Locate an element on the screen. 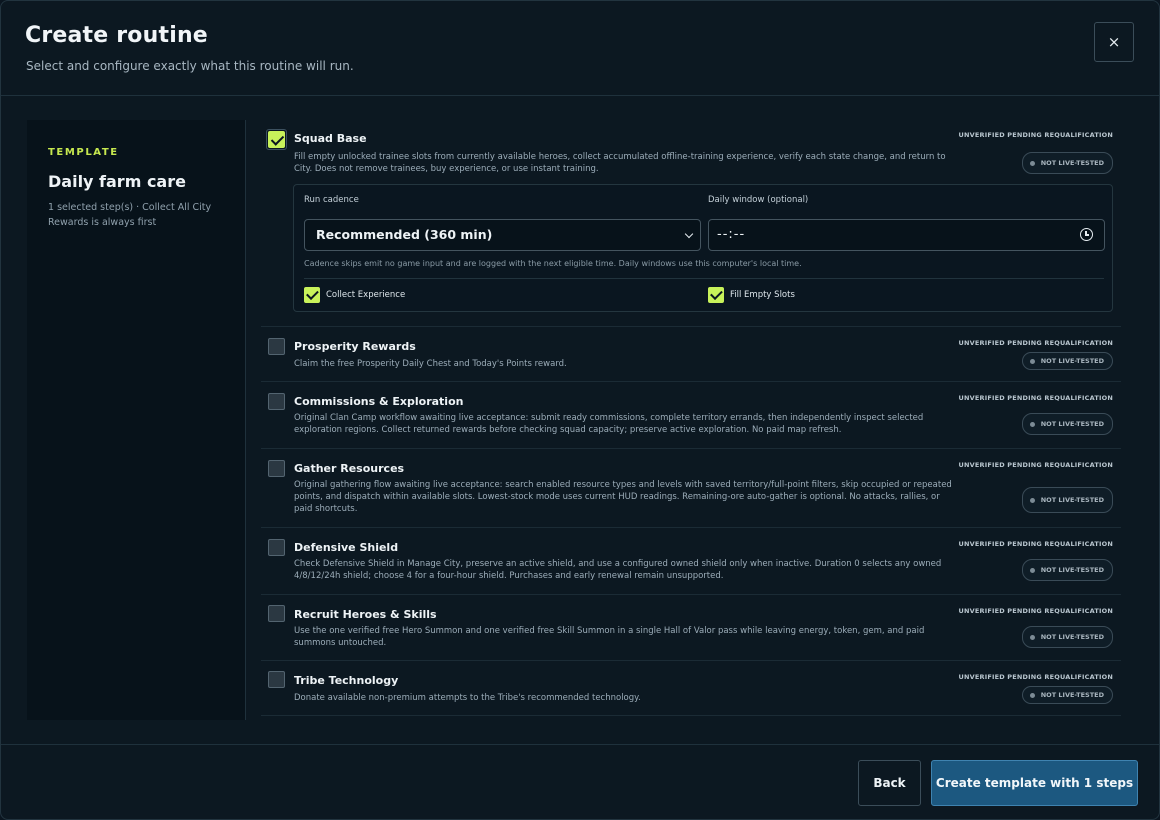  step-title: Recruit Heroes & Skills is located at coordinates (365, 614).